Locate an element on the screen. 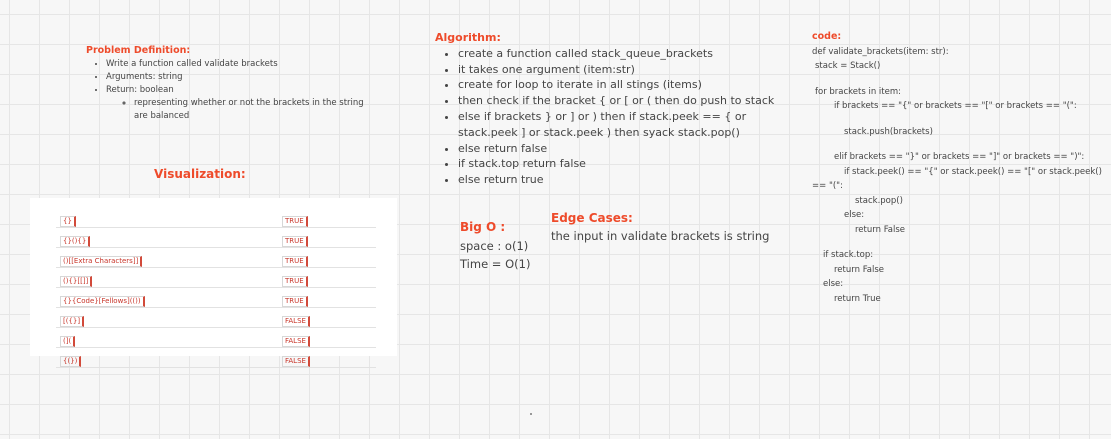 The width and height of the screenshot is (1111, 439). table-row: (){}[[]] TRUE is located at coordinates (216, 277).